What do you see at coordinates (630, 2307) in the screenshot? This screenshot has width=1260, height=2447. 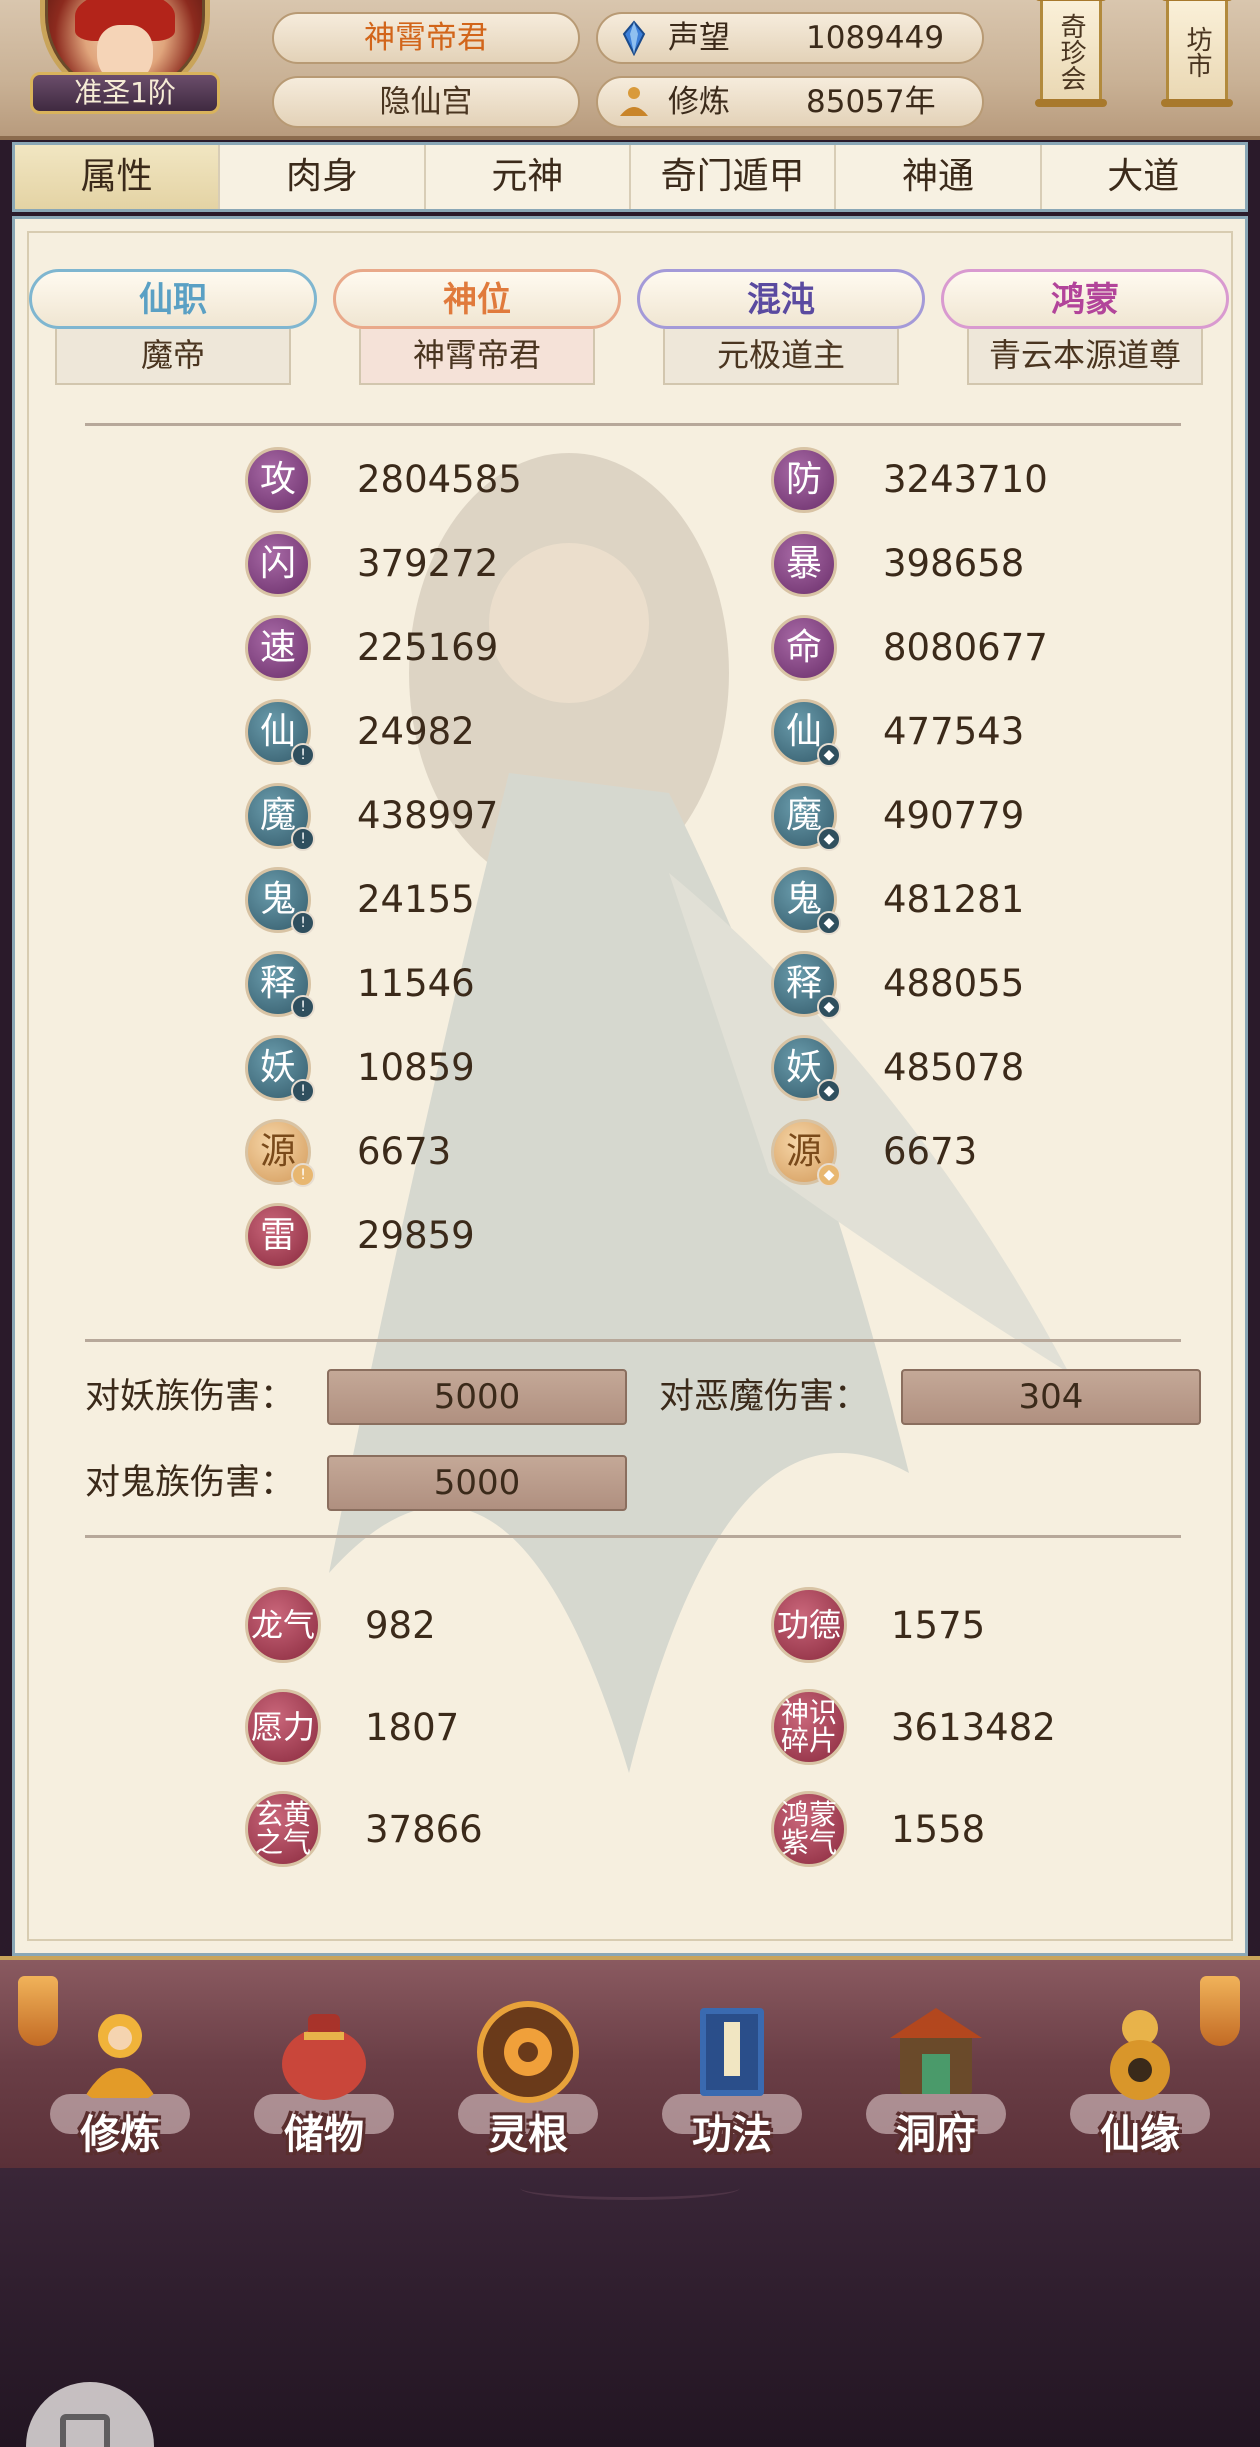 I see `footer-background` at bounding box center [630, 2307].